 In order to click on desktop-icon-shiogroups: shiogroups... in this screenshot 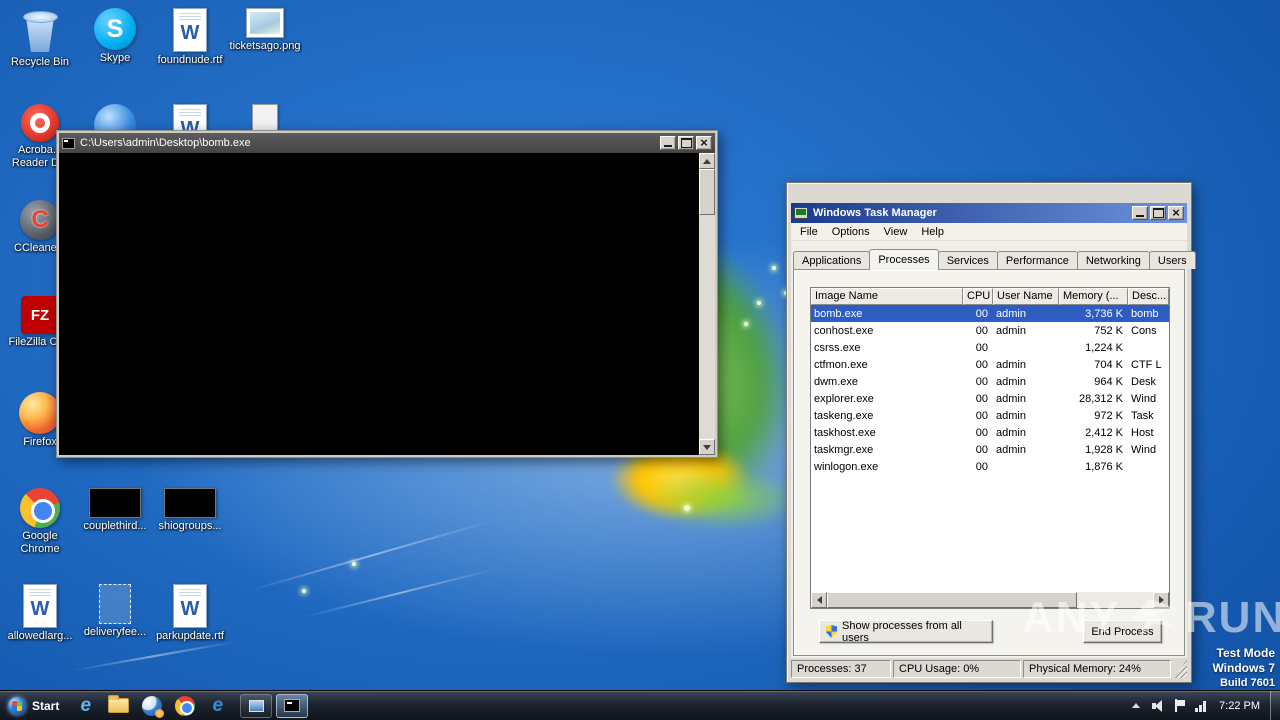, I will do `click(190, 510)`.